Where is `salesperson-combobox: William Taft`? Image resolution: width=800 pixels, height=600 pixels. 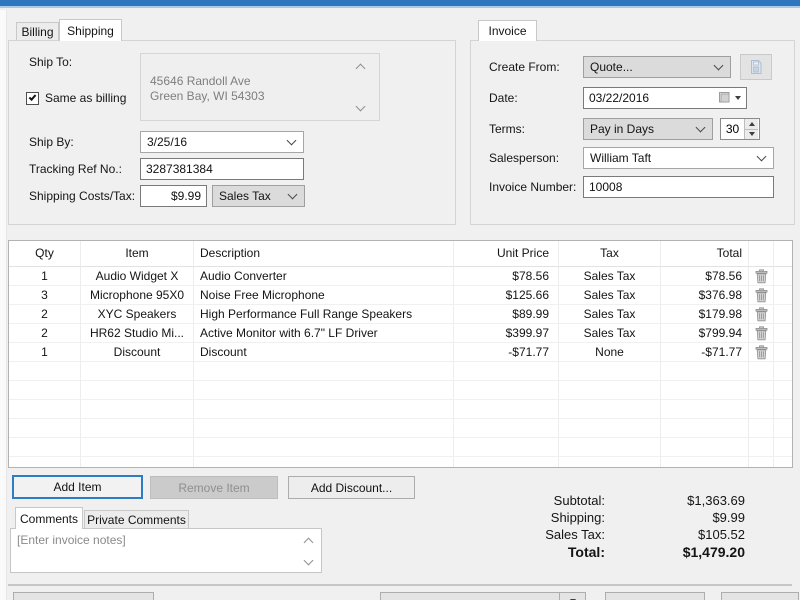 salesperson-combobox: William Taft is located at coordinates (678, 158).